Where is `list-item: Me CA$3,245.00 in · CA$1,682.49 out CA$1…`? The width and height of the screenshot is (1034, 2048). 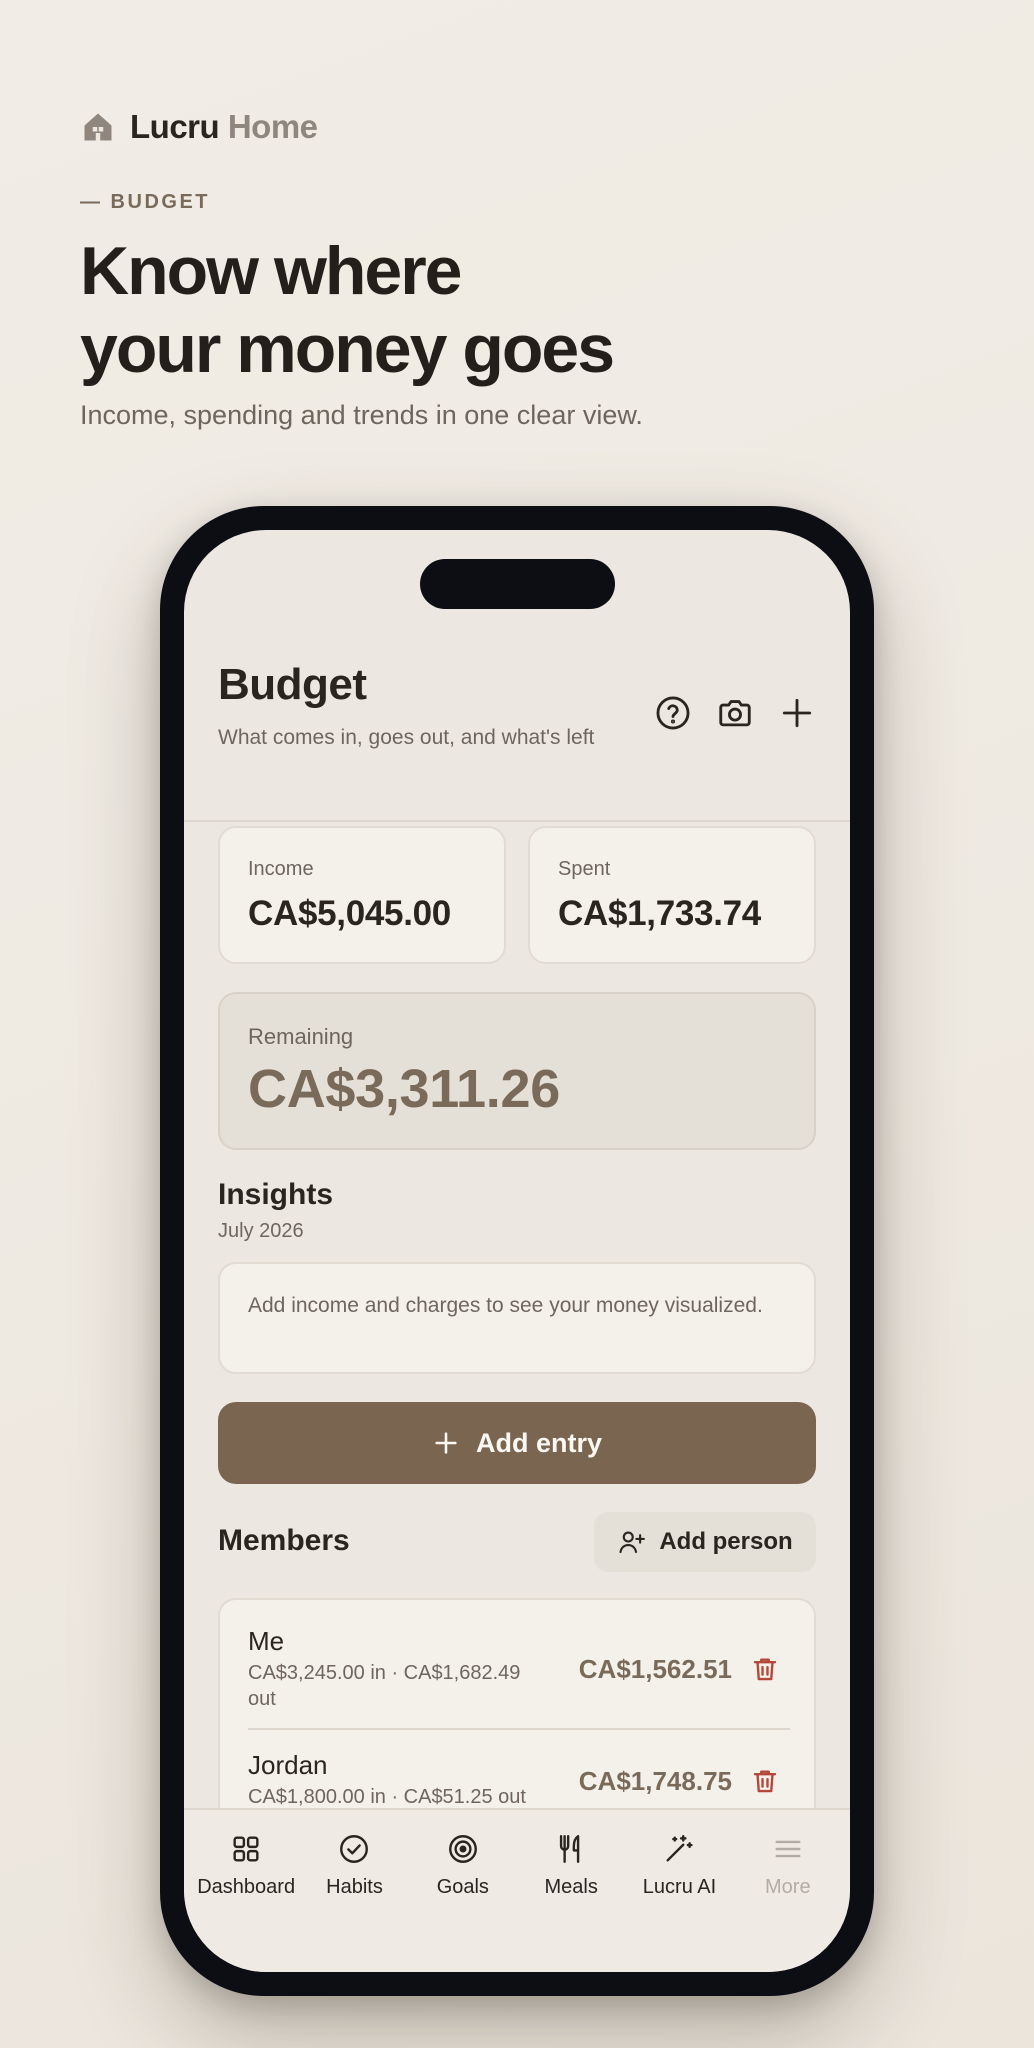
list-item: Me CA$3,245.00 in · CA$1,682.49 out CA$1… is located at coordinates (519, 1676).